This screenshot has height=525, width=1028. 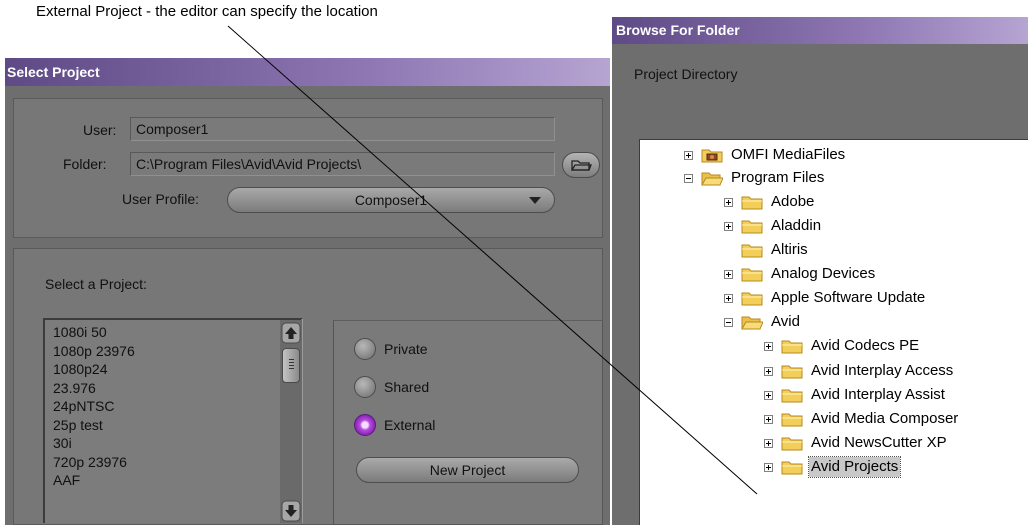 I want to click on radio-private: Private, so click(x=391, y=349).